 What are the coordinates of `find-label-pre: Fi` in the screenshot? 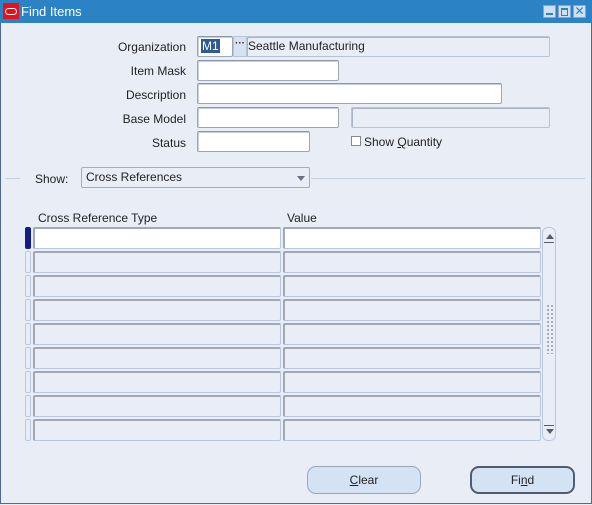 It's located at (515, 480).